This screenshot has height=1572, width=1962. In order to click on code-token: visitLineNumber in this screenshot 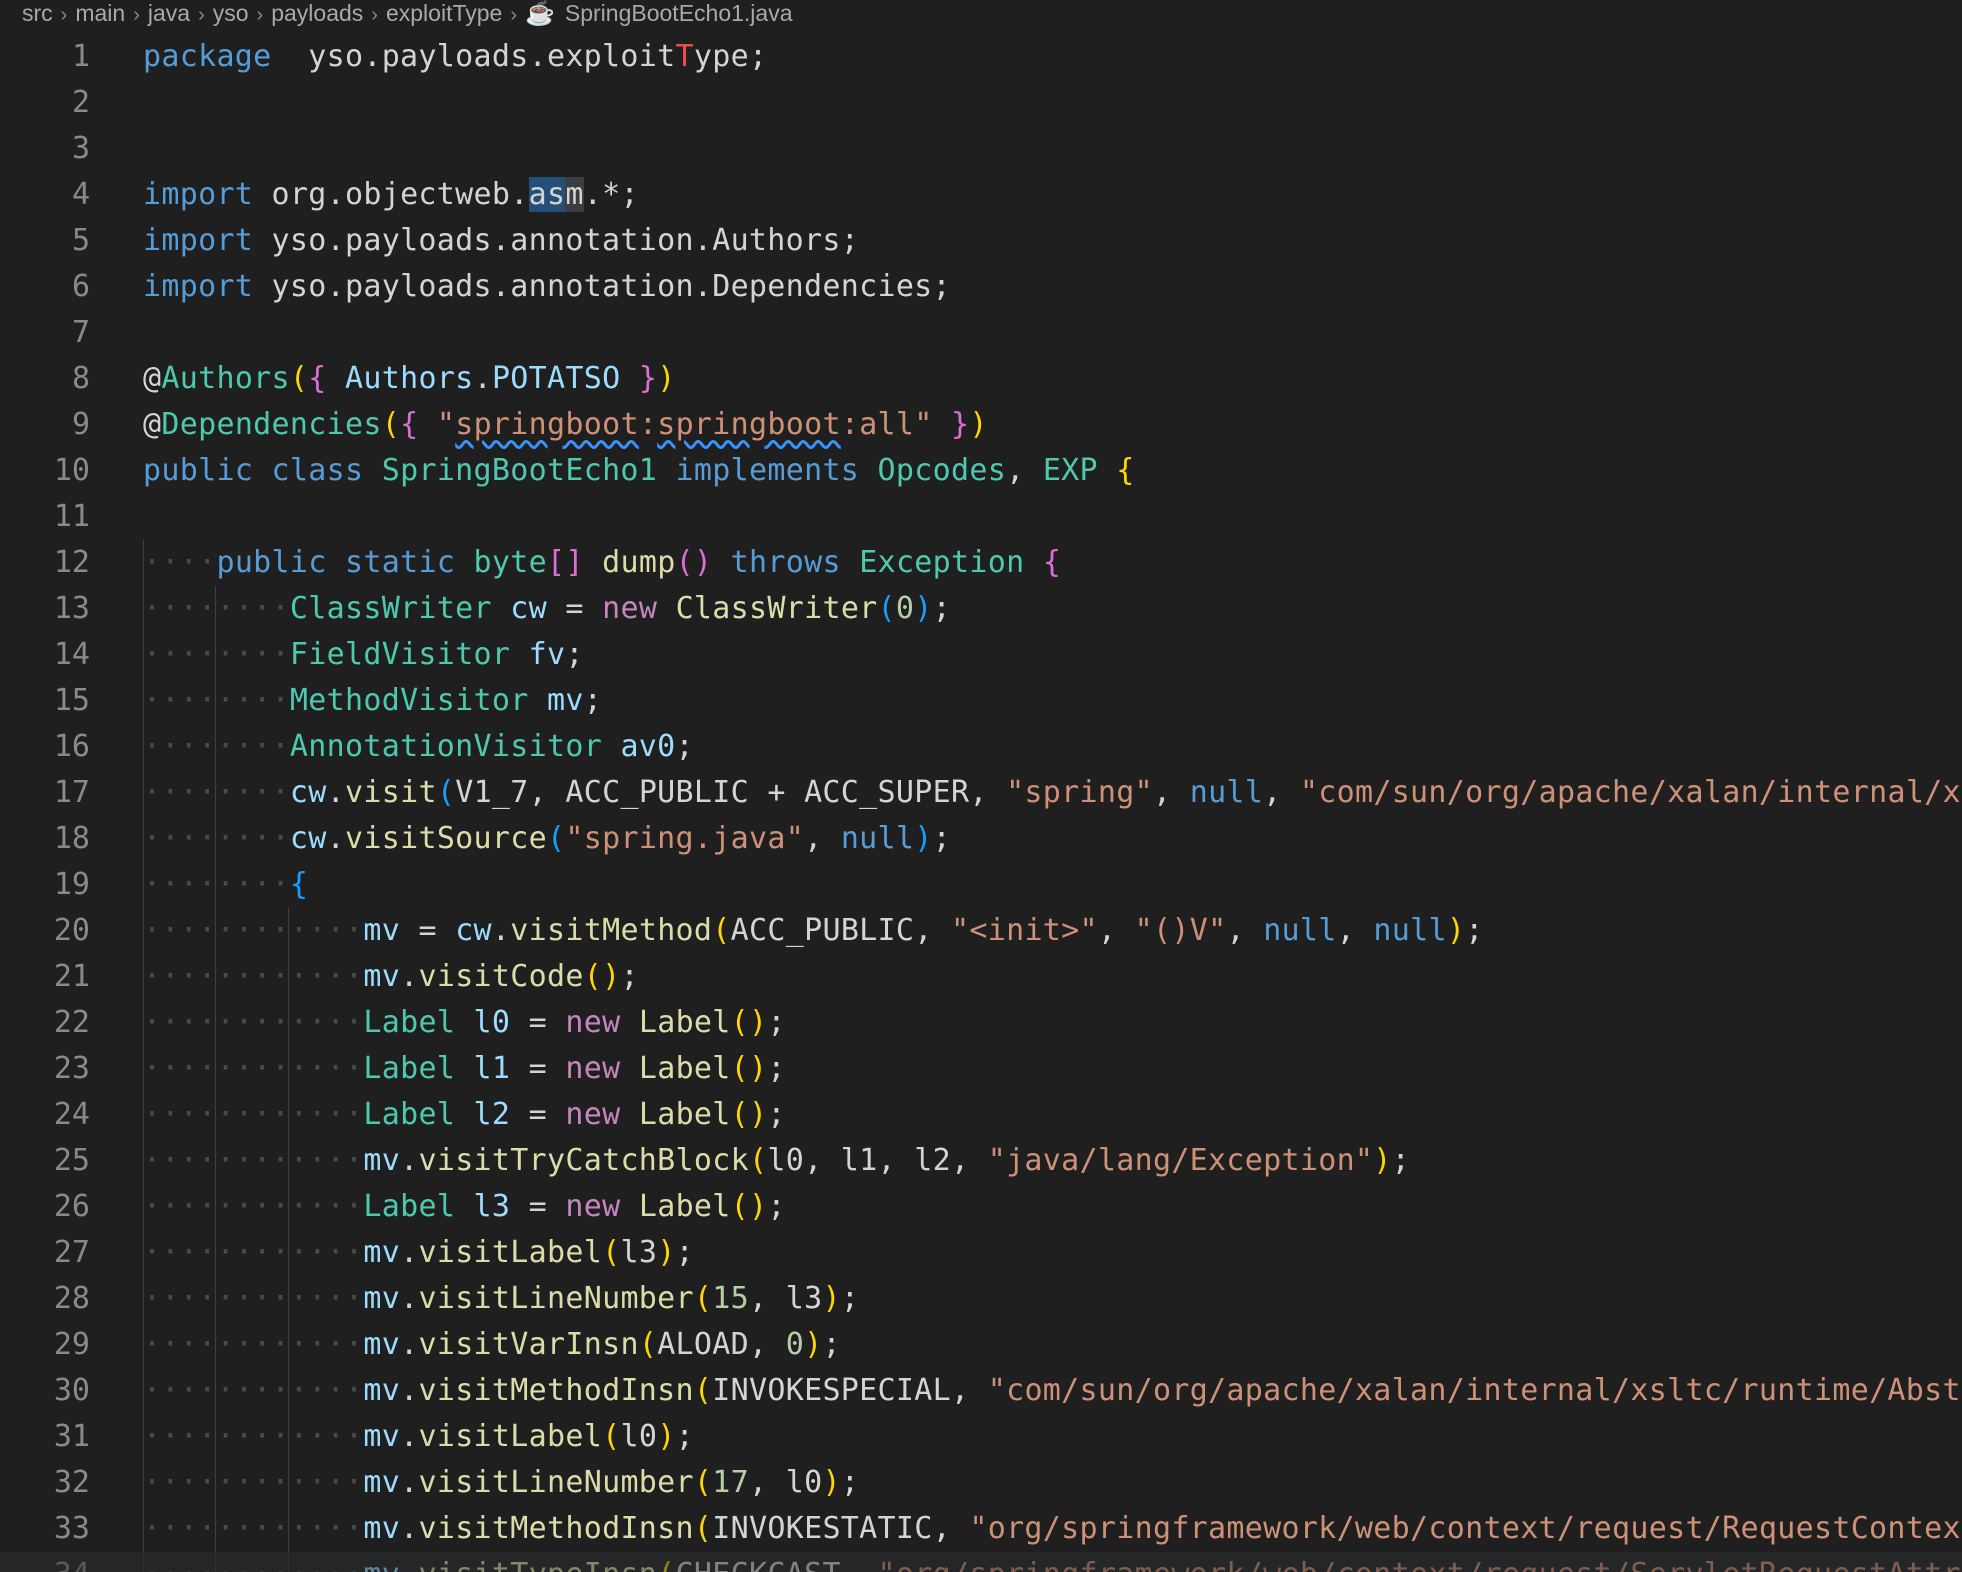, I will do `click(556, 1298)`.